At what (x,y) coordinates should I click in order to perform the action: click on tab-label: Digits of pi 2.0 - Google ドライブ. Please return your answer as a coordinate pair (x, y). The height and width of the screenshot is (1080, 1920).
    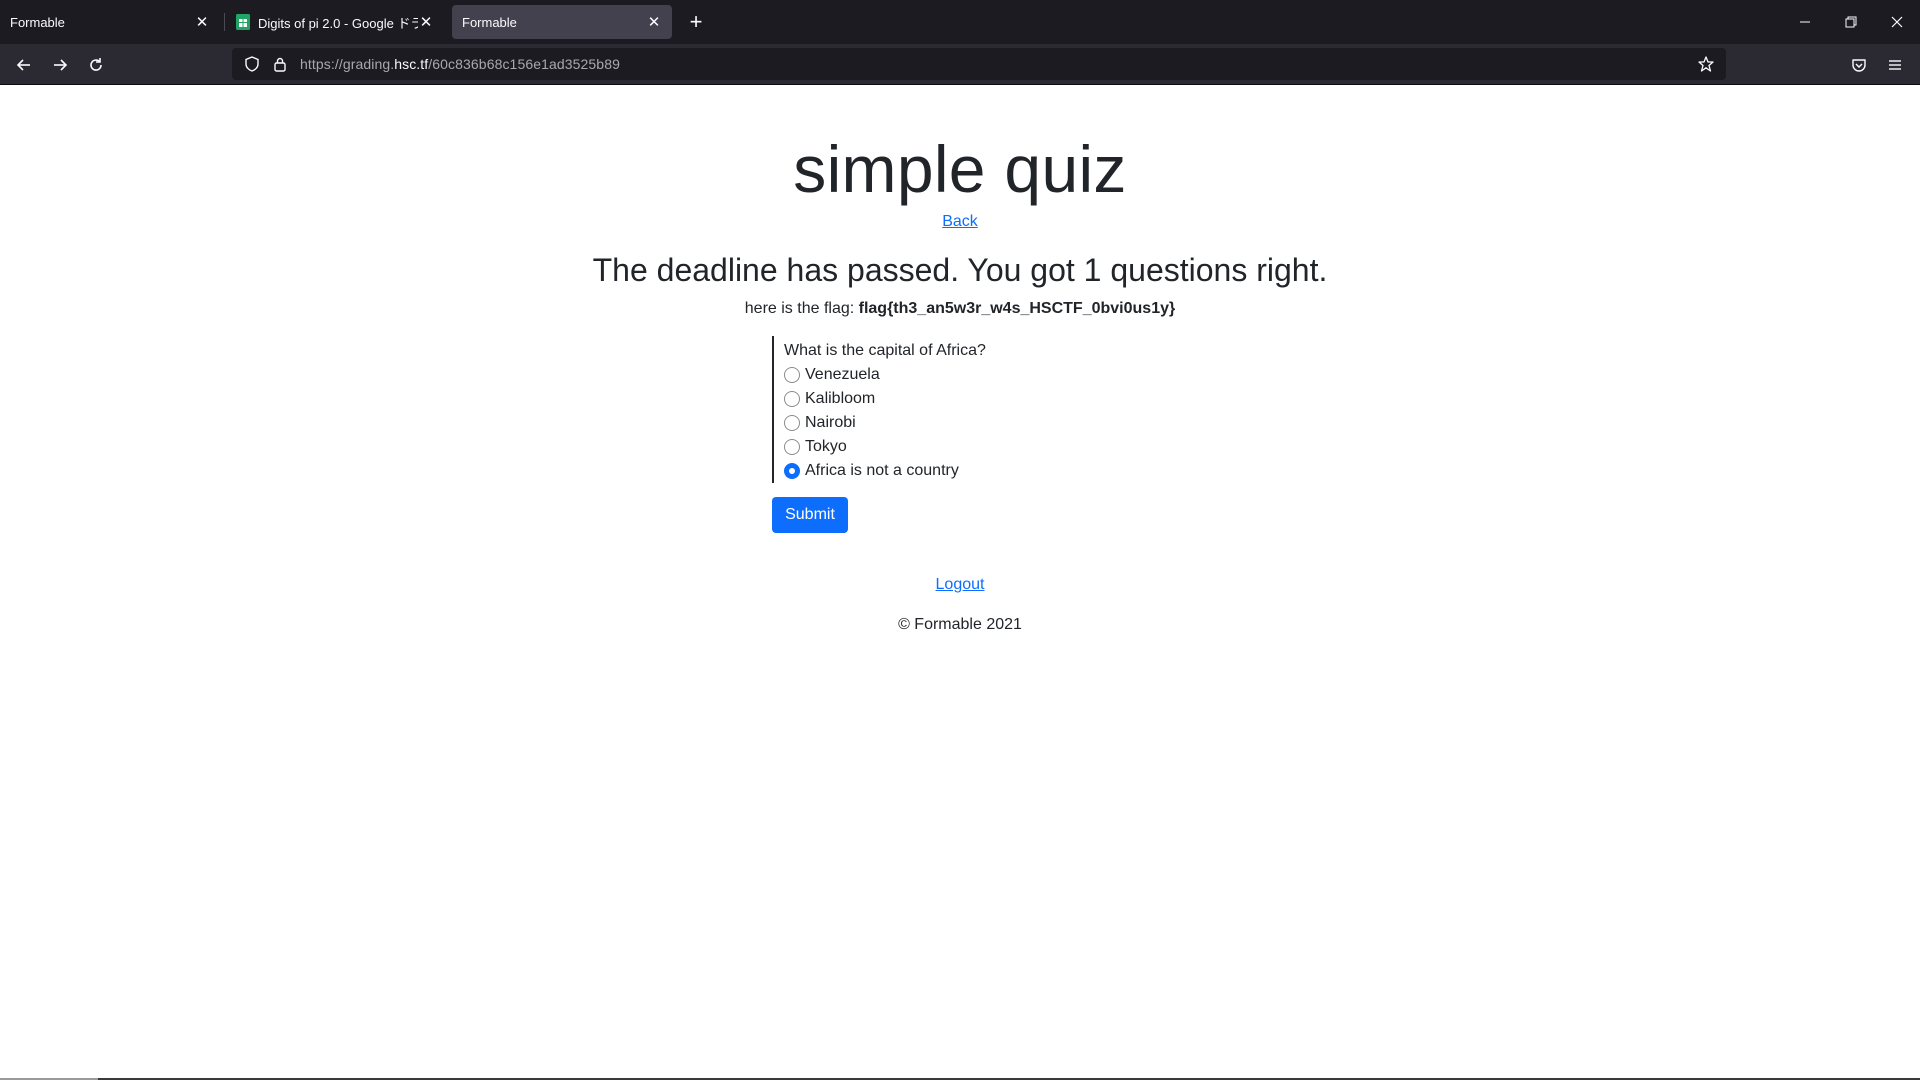
    Looking at the image, I should click on (338, 23).